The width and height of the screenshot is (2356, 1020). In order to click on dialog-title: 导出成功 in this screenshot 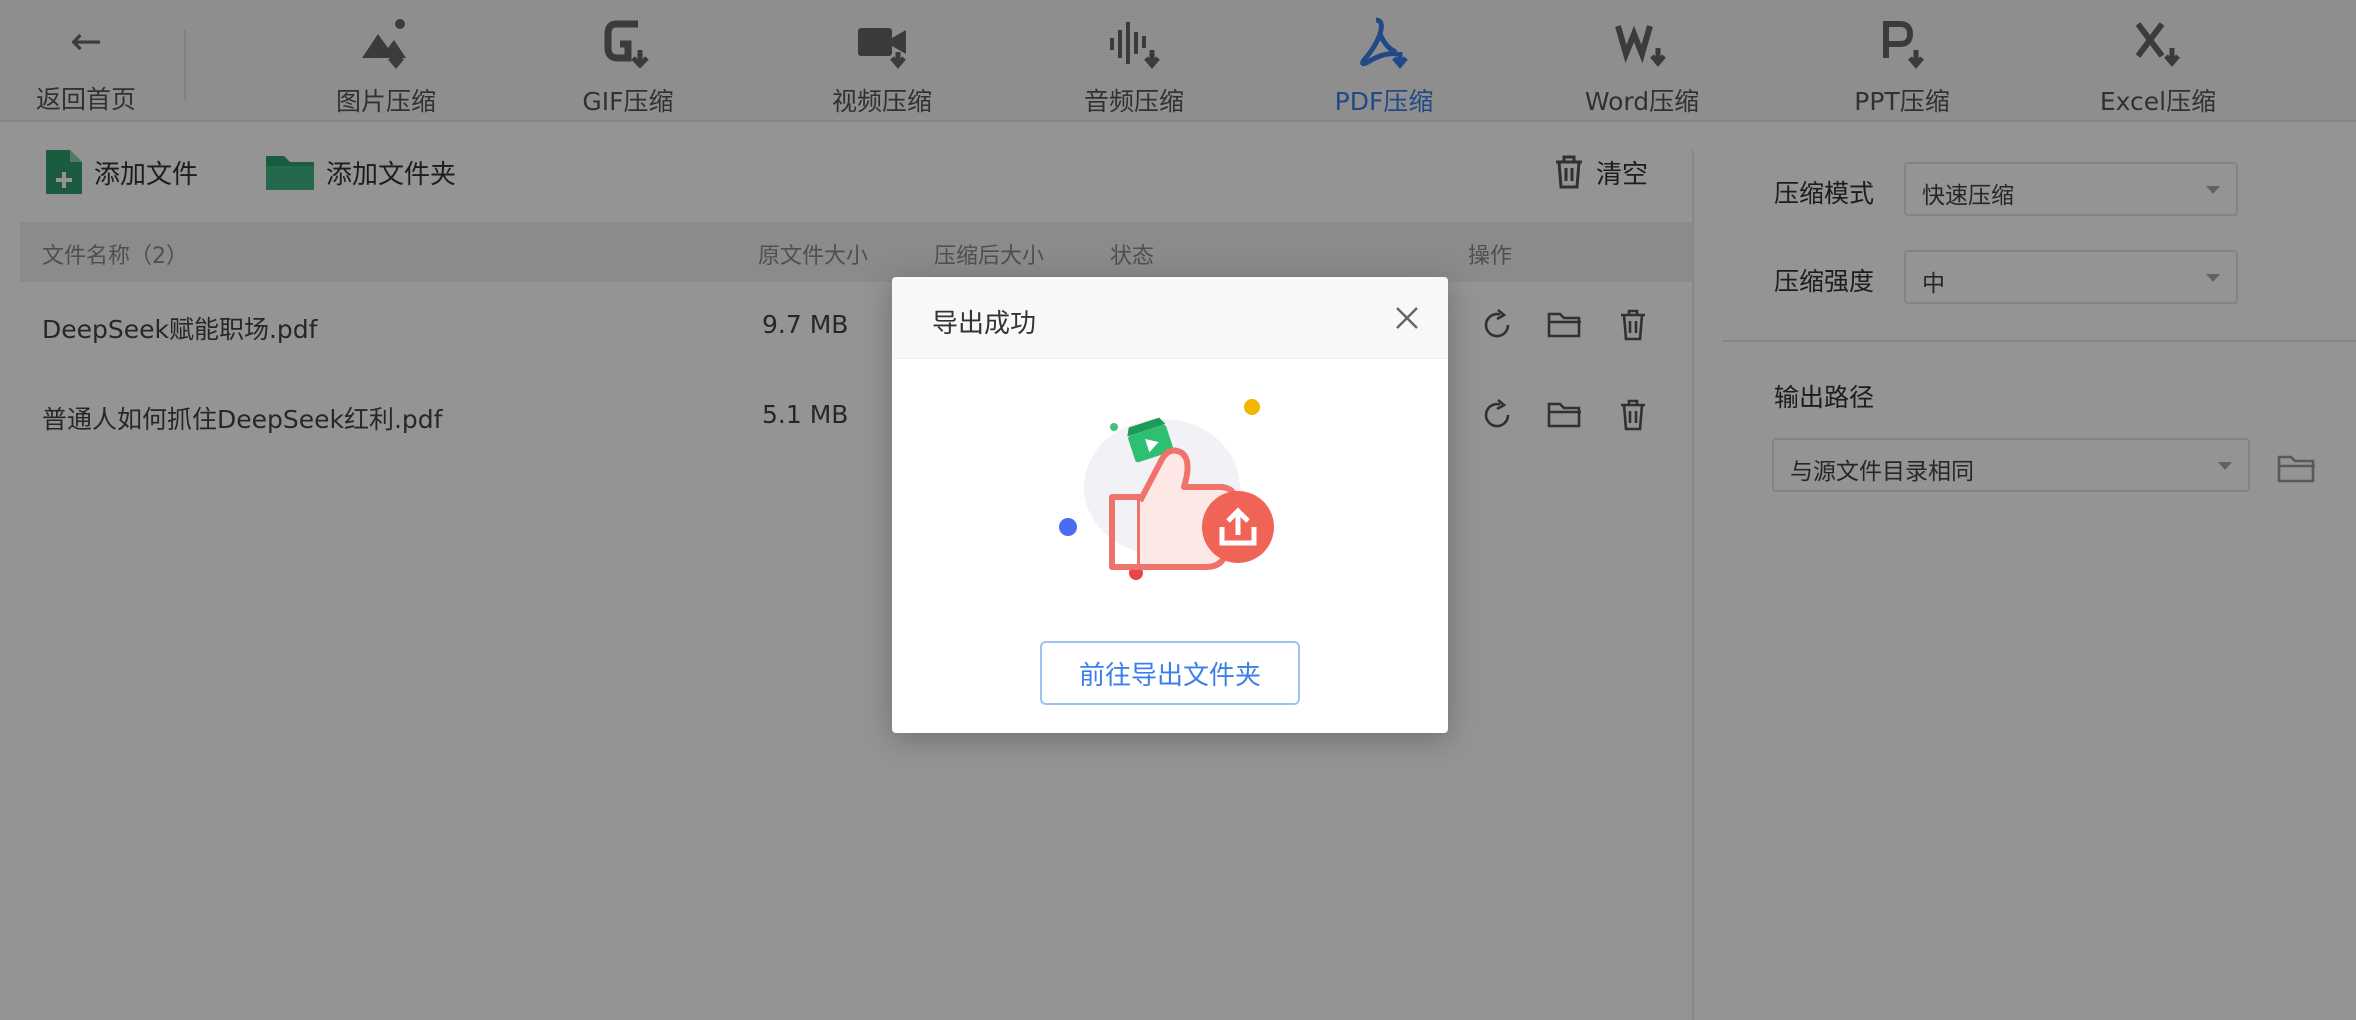, I will do `click(984, 324)`.